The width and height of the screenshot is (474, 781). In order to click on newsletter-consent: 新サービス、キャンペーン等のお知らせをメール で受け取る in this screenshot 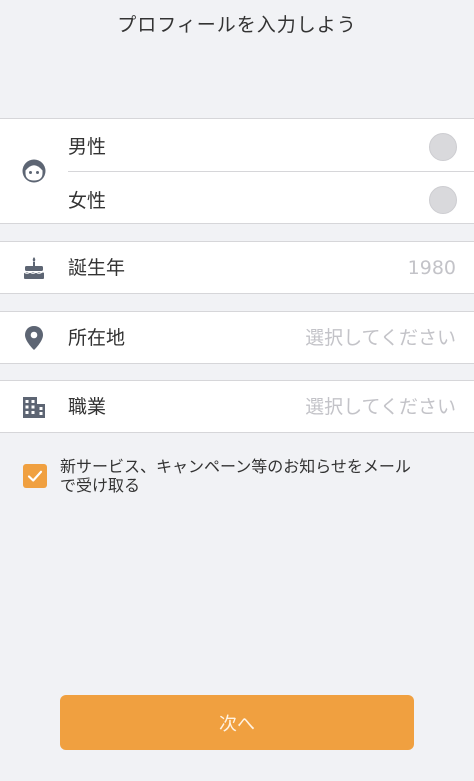, I will do `click(237, 480)`.